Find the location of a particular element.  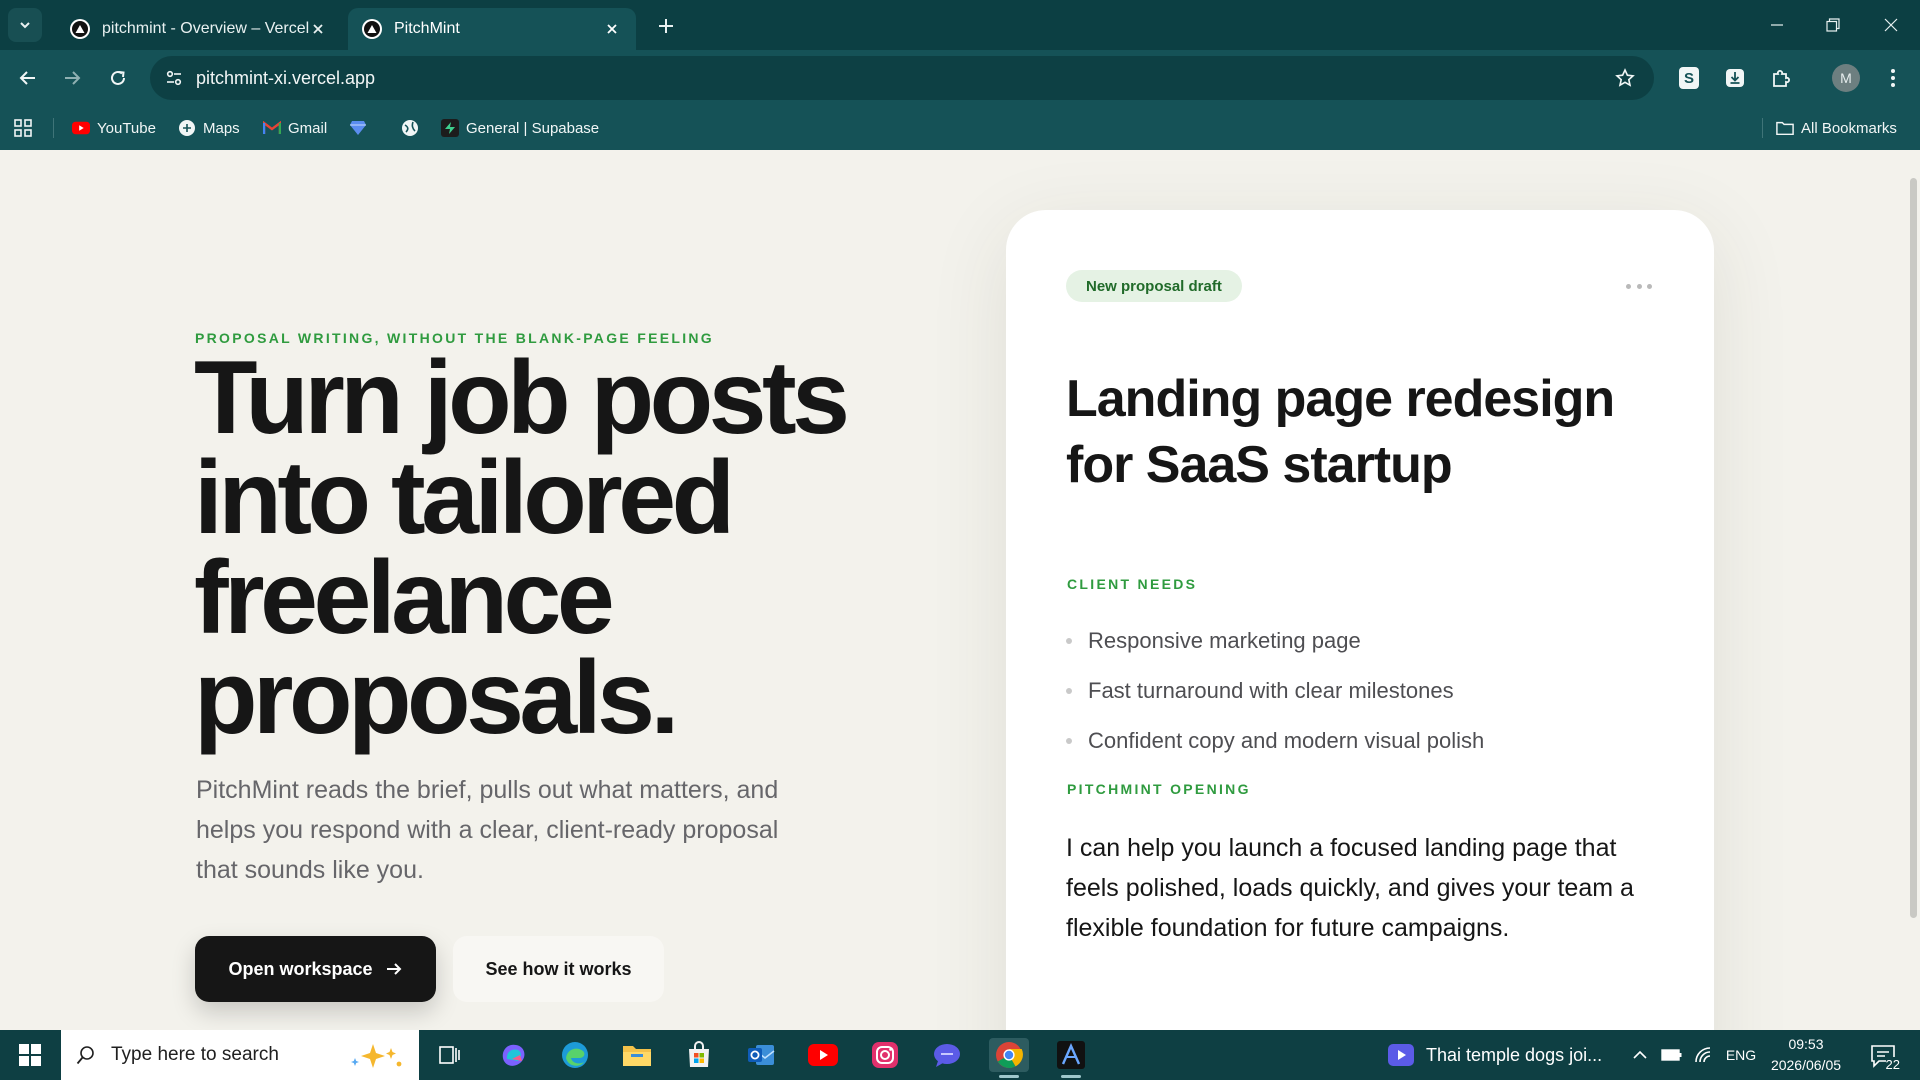

chevron-up-icon is located at coordinates (1640, 1055).